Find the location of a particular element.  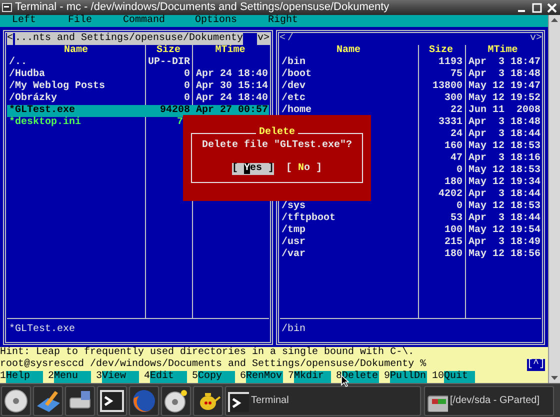

function-key-button: Delete is located at coordinates (360, 377).